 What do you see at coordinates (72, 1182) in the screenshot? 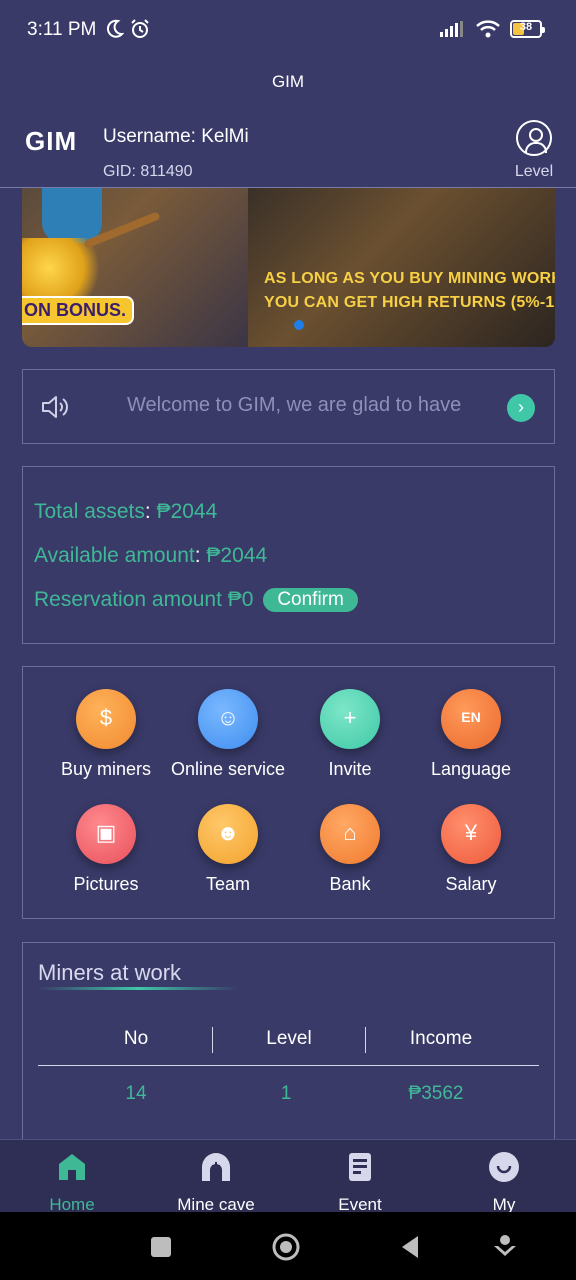
I see `tab-home: Home` at bounding box center [72, 1182].